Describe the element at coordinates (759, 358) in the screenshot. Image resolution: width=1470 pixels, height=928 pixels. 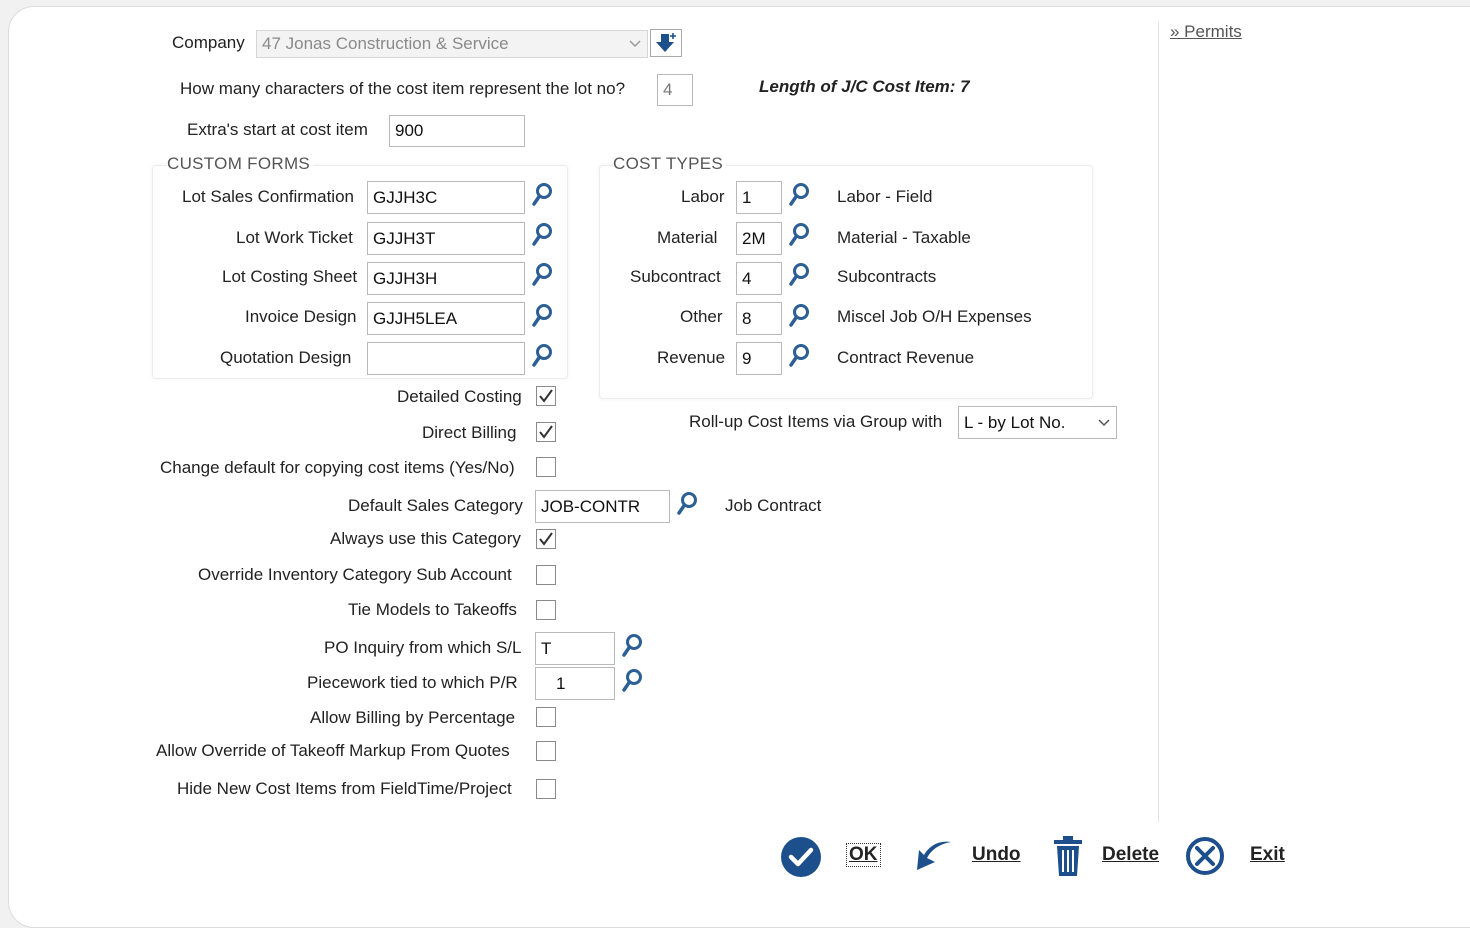
I see `cost-type-revenue-field: 9` at that location.